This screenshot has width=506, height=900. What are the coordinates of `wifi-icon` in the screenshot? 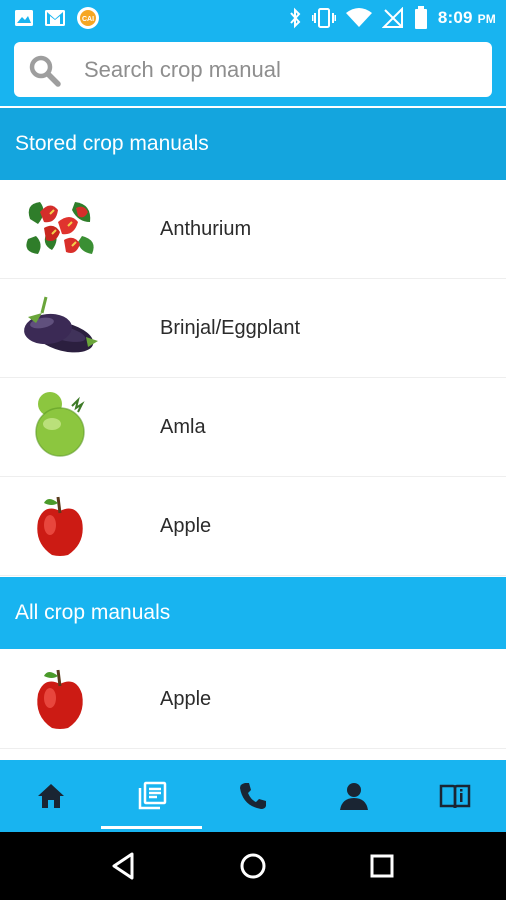 It's located at (358, 17).